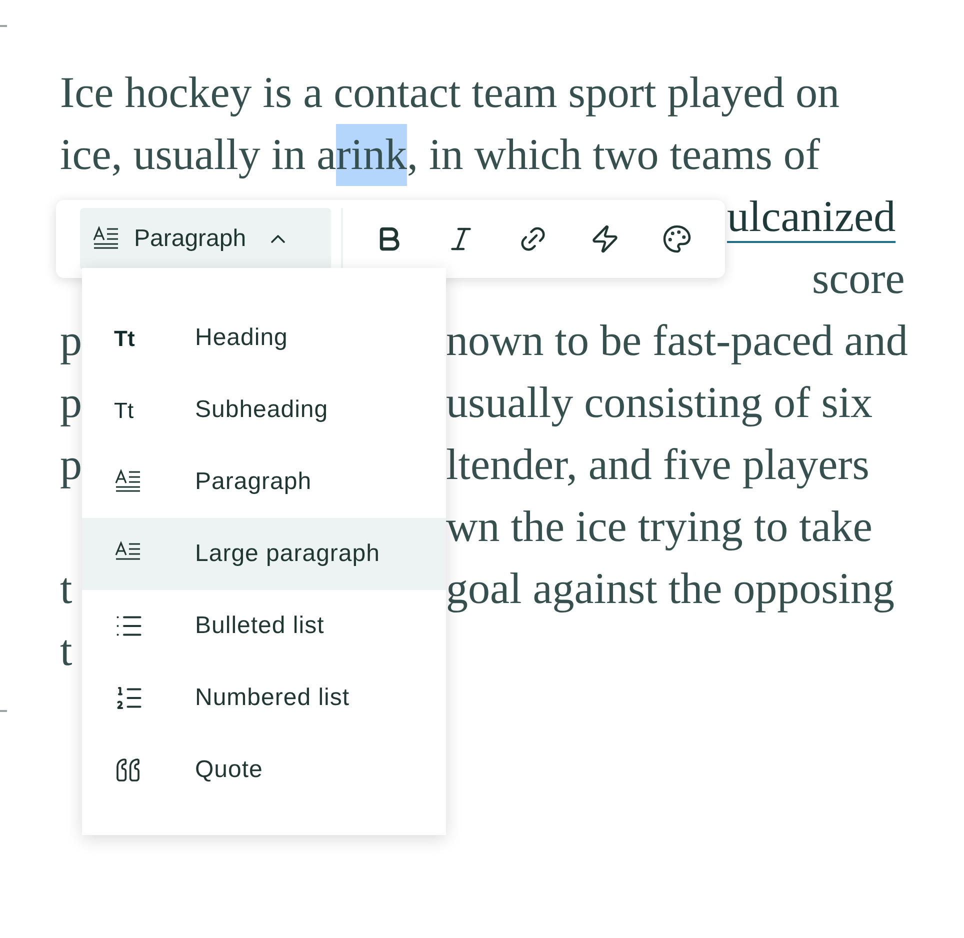 This screenshot has height=938, width=964. Describe the element at coordinates (198, 155) in the screenshot. I see `paragraph-text: ice, usually in a` at that location.